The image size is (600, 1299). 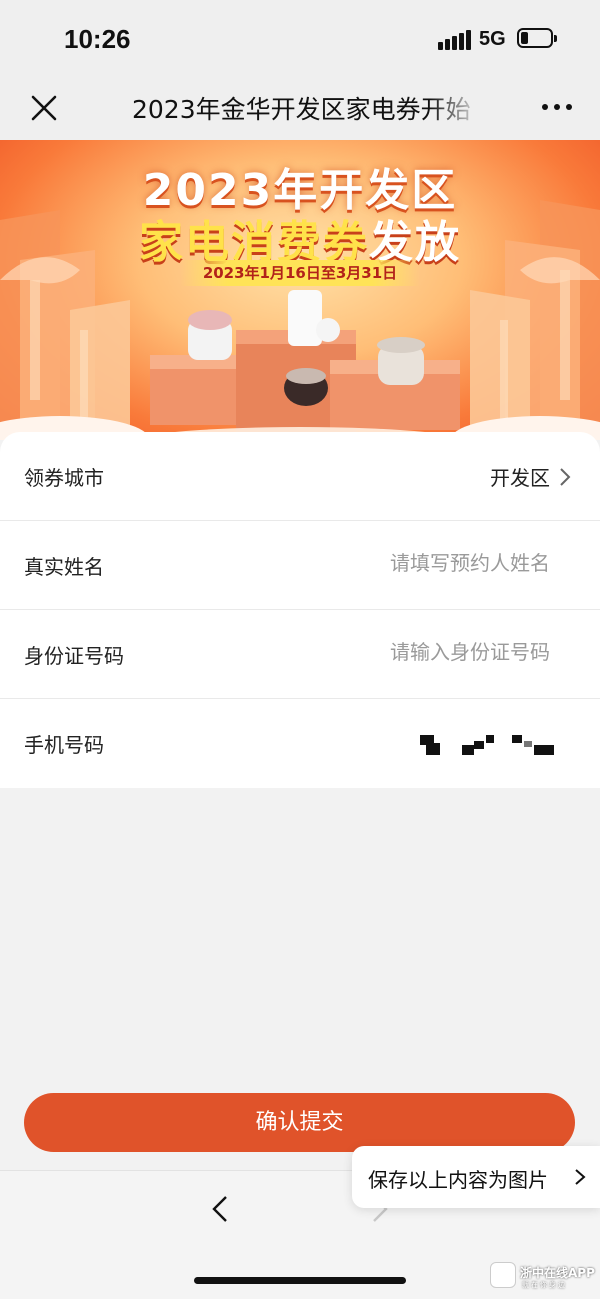 I want to click on watermark-brand: 浙中在线APP, so click(x=557, y=1273).